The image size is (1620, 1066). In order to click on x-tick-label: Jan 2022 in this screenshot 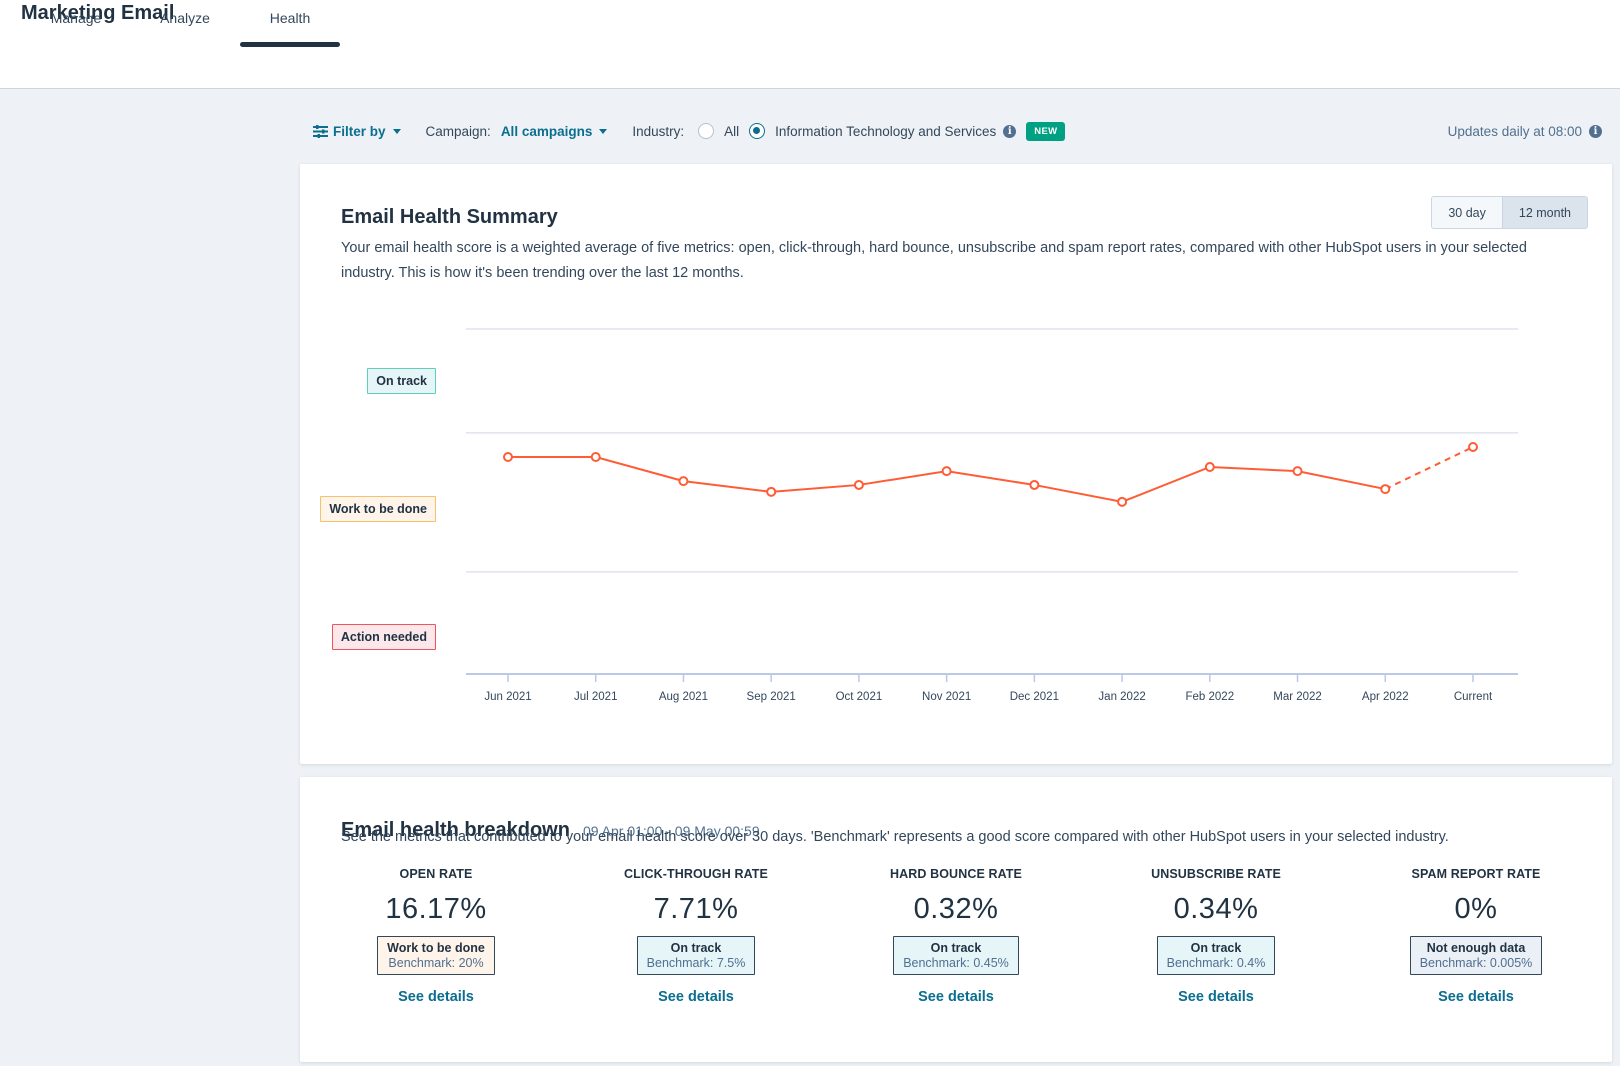, I will do `click(1121, 697)`.